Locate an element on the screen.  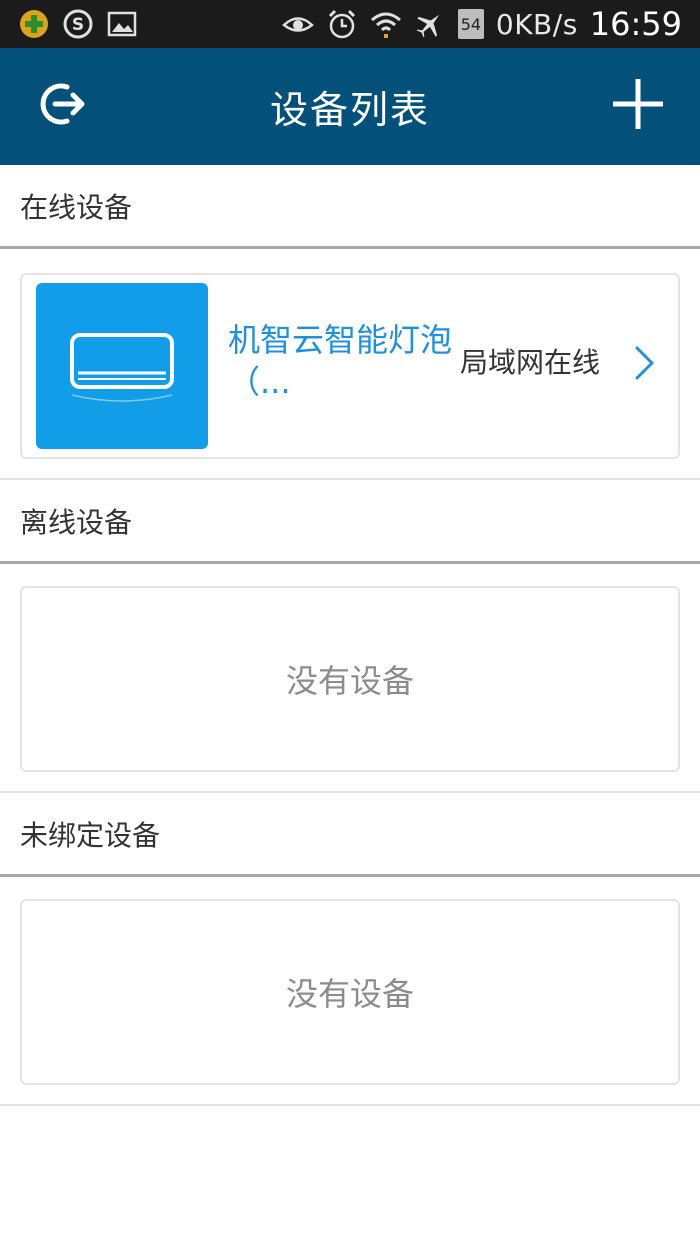
s-circle-icon: S is located at coordinates (78, 24).